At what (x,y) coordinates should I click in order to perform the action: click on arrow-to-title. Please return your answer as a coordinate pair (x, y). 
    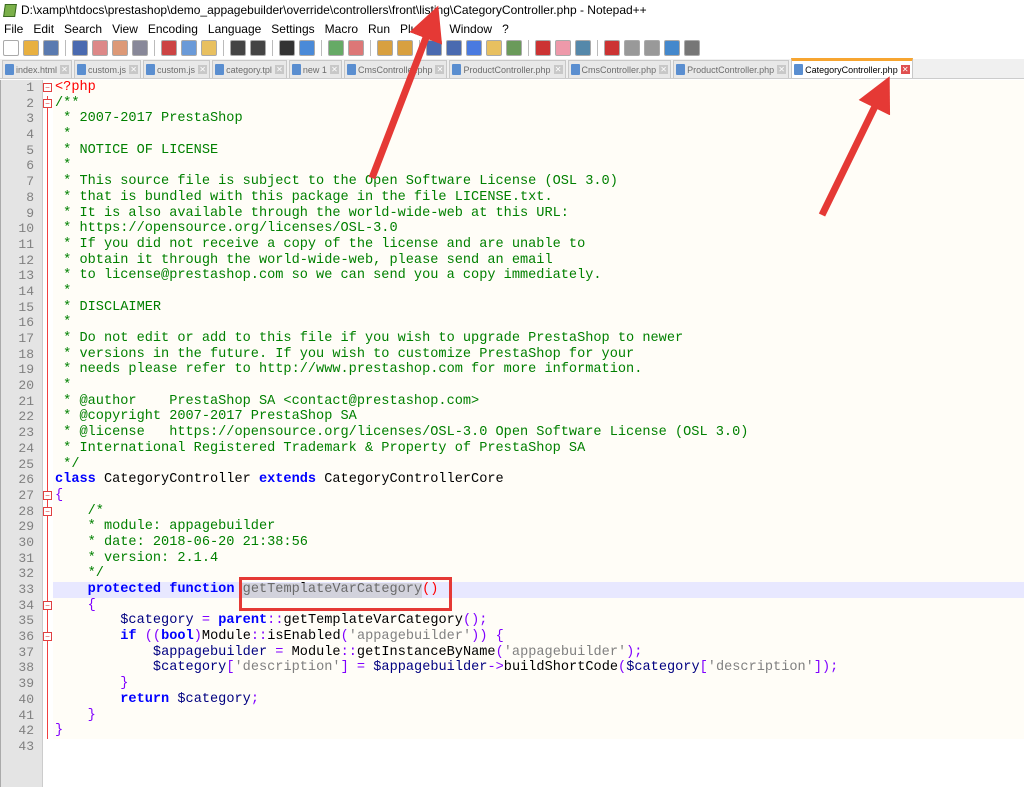
    Looking at the image, I should click on (405, 92).